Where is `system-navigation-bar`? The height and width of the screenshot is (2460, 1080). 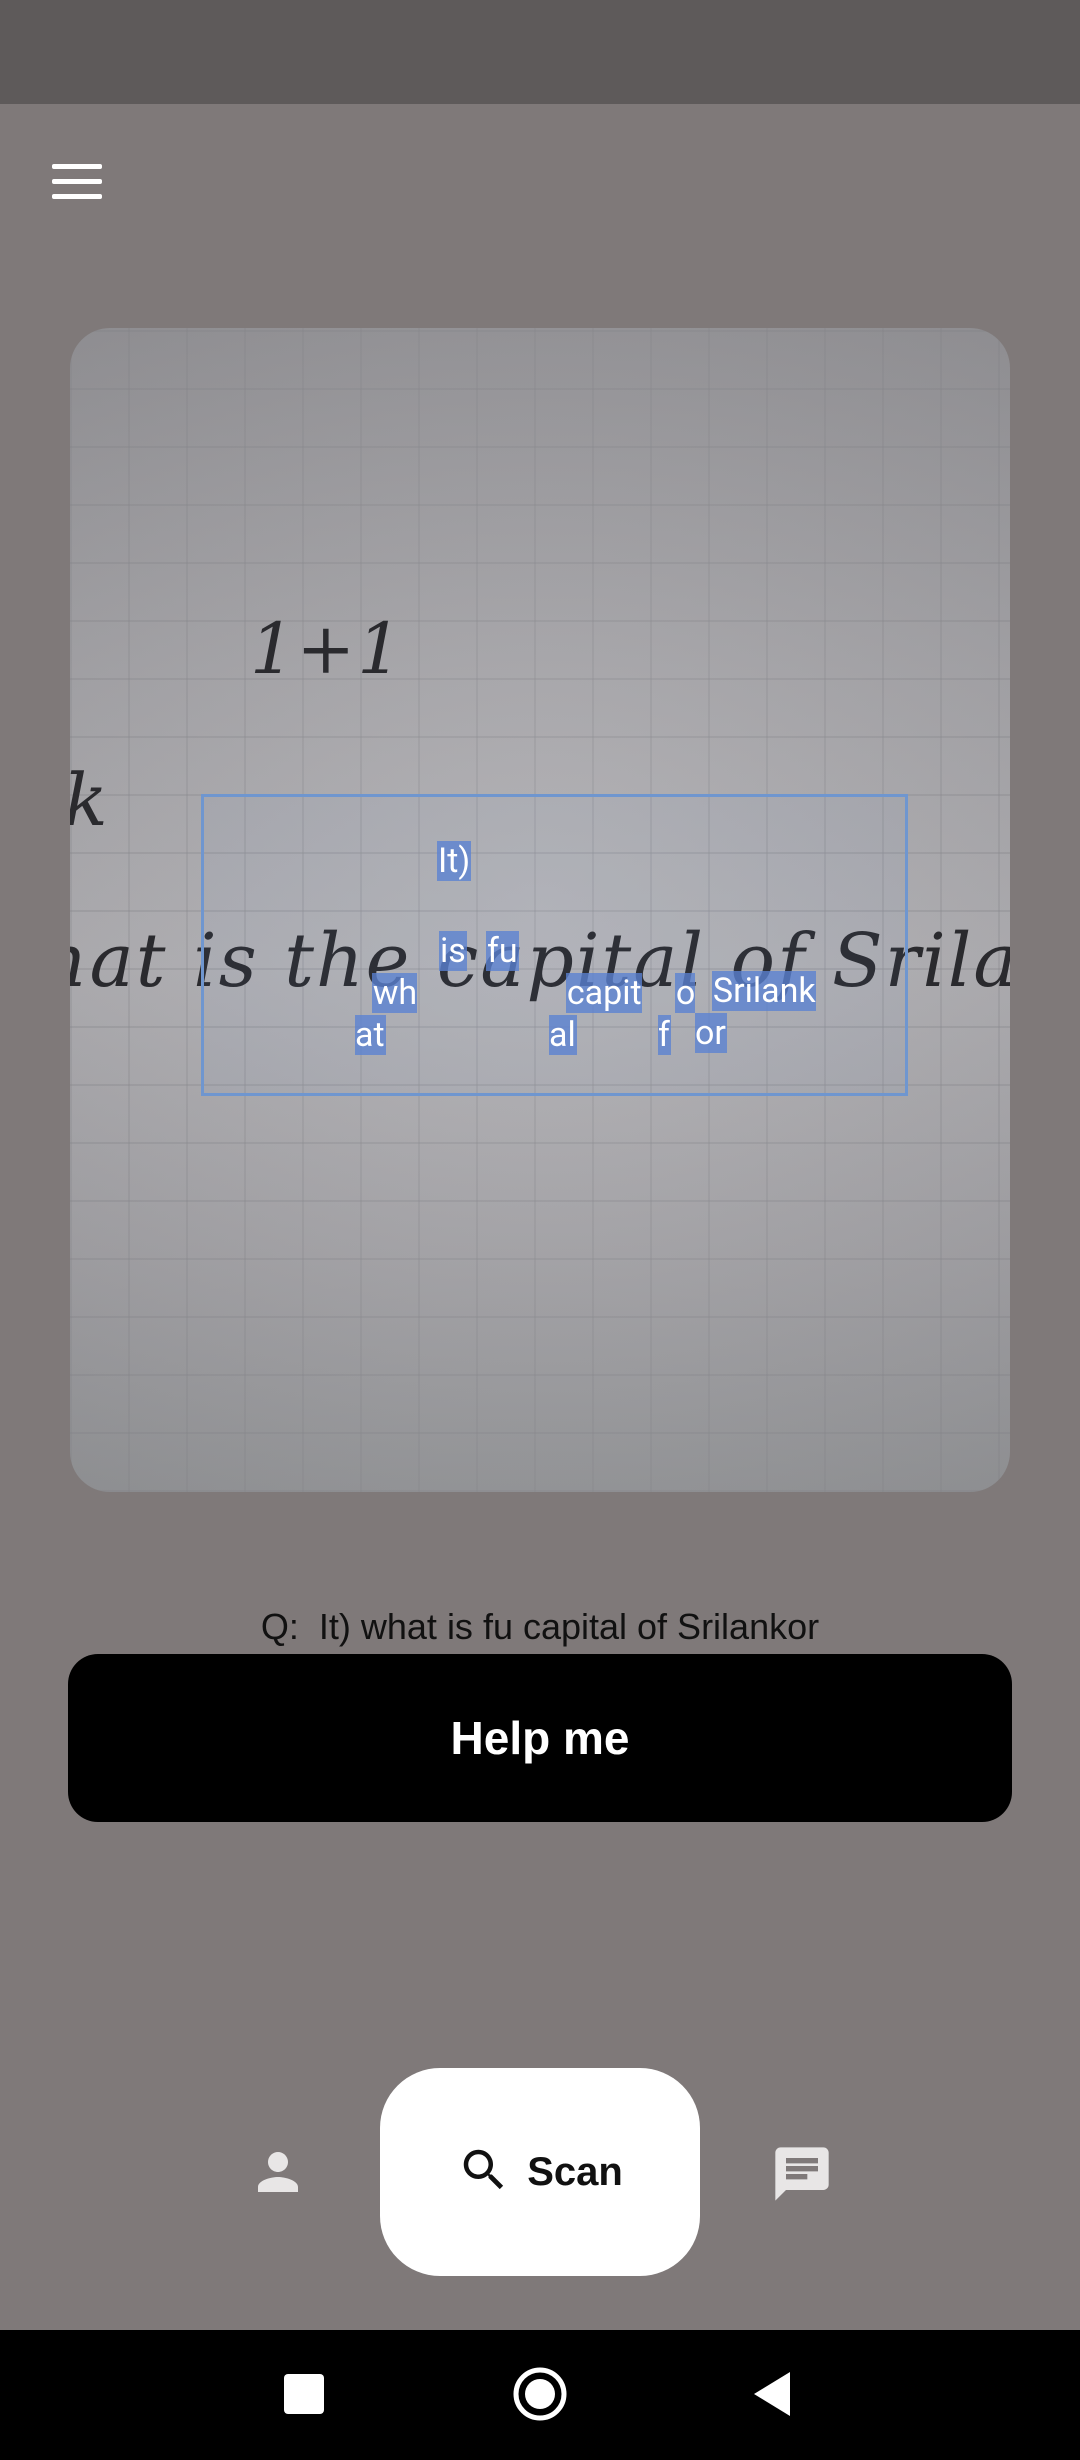
system-navigation-bar is located at coordinates (540, 2395).